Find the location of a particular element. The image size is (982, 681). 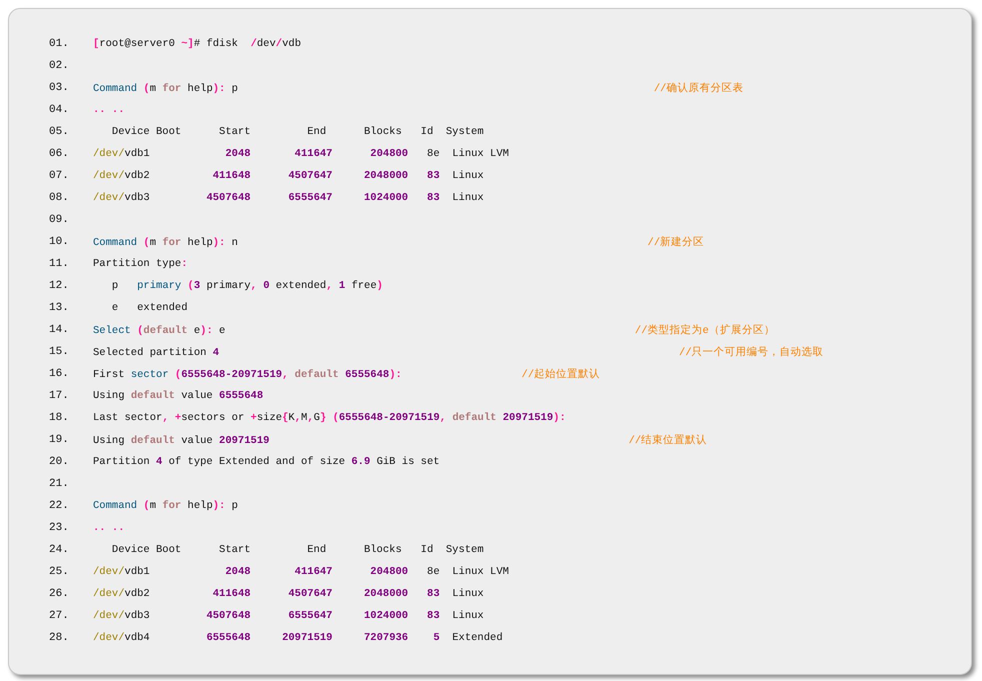

line-number: 01. is located at coordinates (59, 44).